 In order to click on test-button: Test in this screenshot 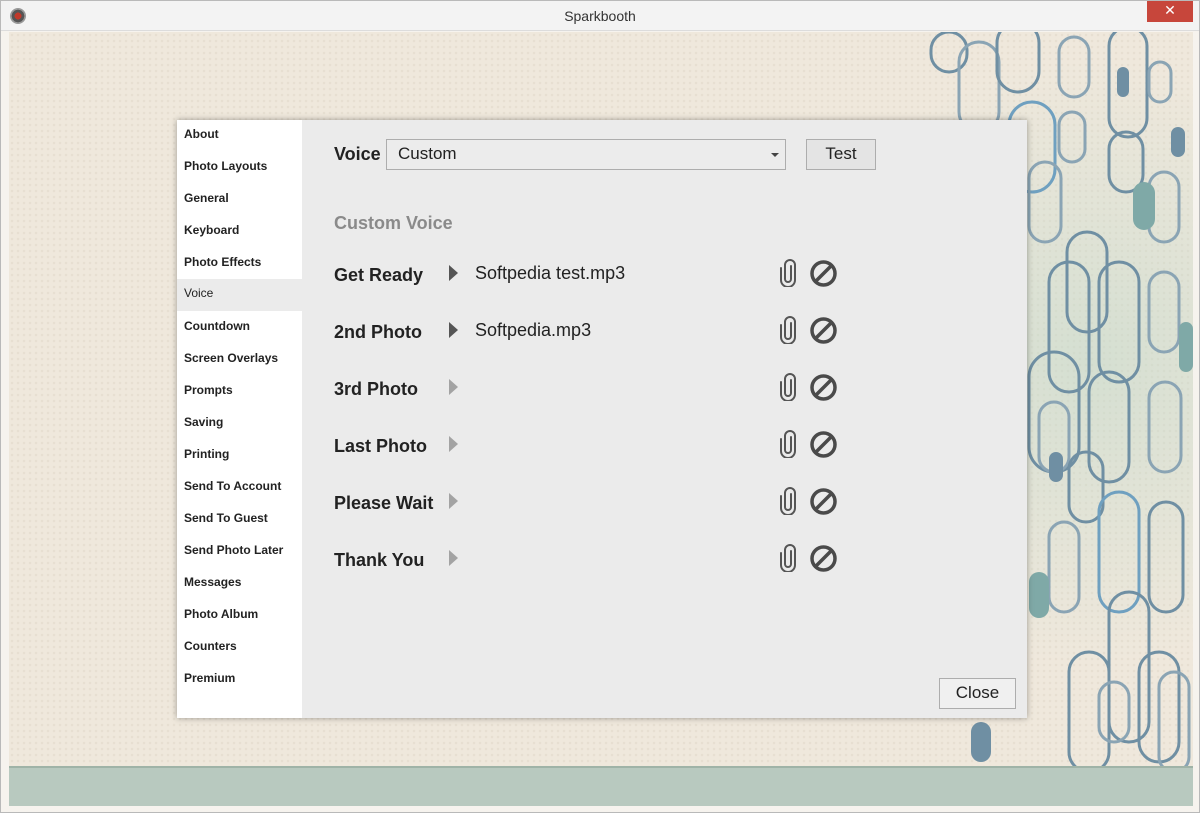, I will do `click(841, 154)`.